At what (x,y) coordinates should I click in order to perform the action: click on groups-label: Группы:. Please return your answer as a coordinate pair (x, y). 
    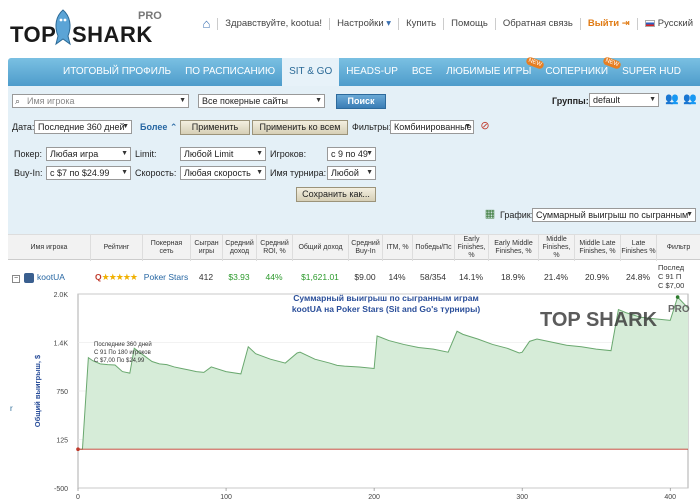
    Looking at the image, I should click on (570, 101).